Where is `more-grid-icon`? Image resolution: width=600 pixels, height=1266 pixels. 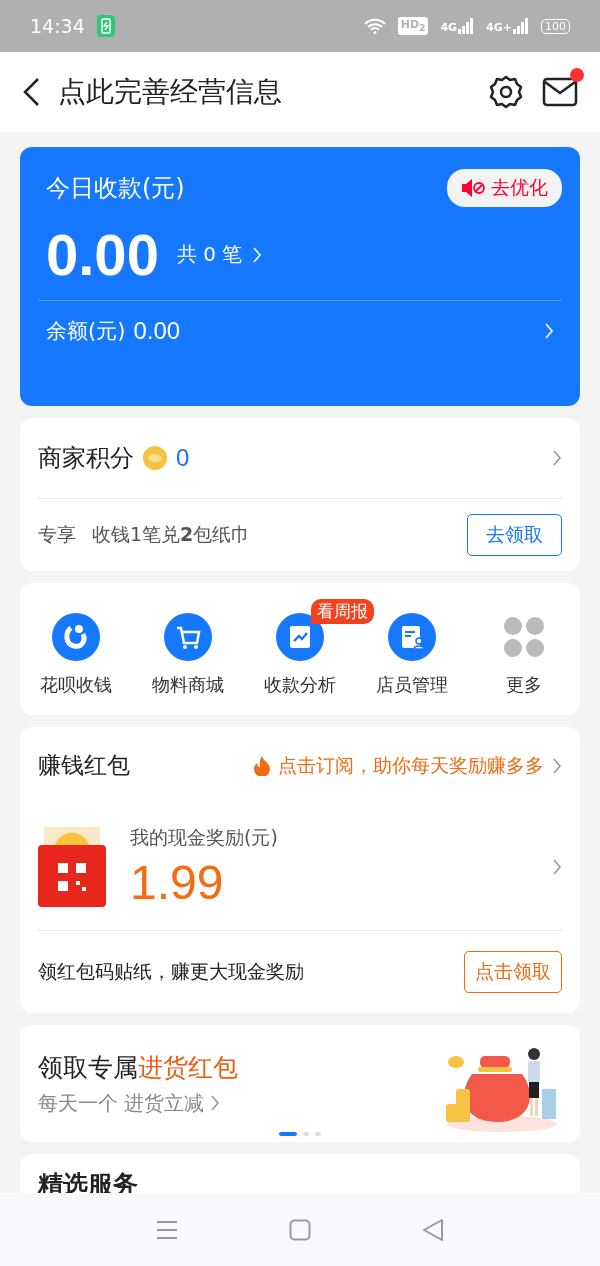
more-grid-icon is located at coordinates (524, 637).